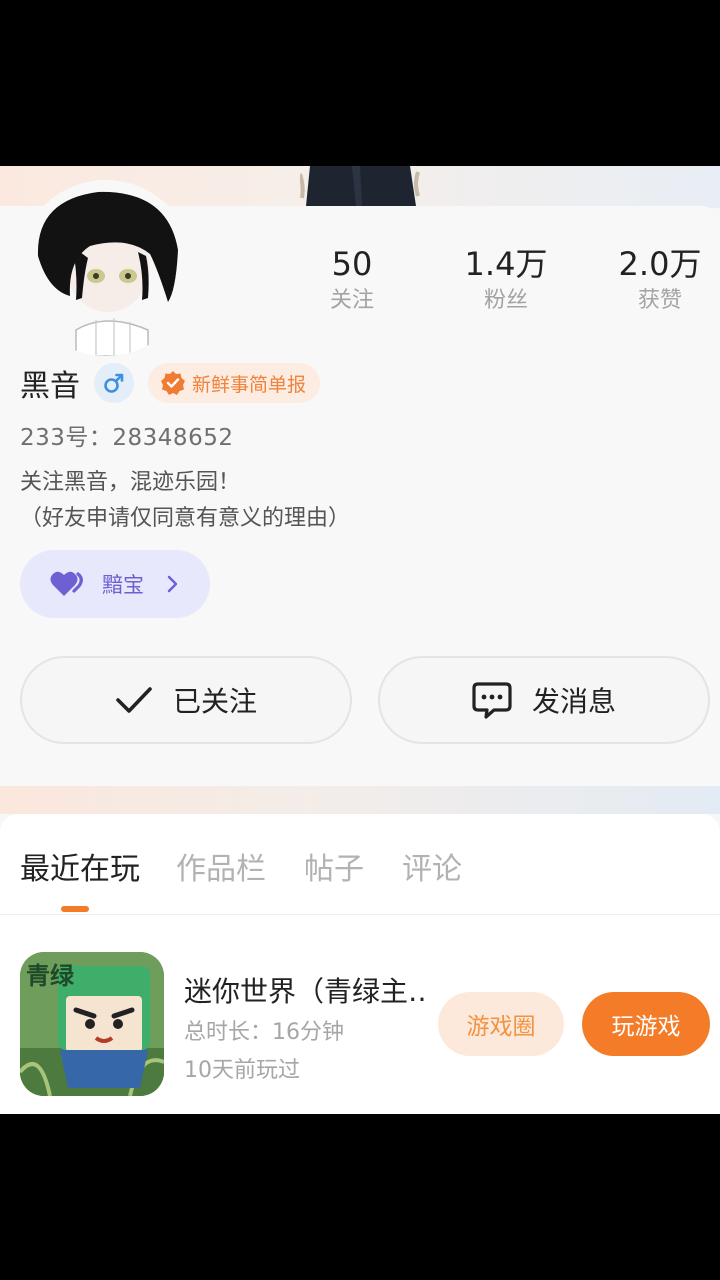  What do you see at coordinates (214, 701) in the screenshot?
I see `following-button-label: 已关注` at bounding box center [214, 701].